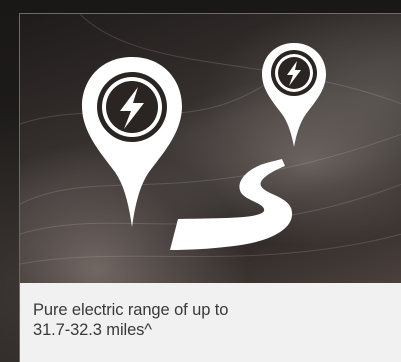  Describe the element at coordinates (231, 204) in the screenshot. I see `road-path-icon` at that location.